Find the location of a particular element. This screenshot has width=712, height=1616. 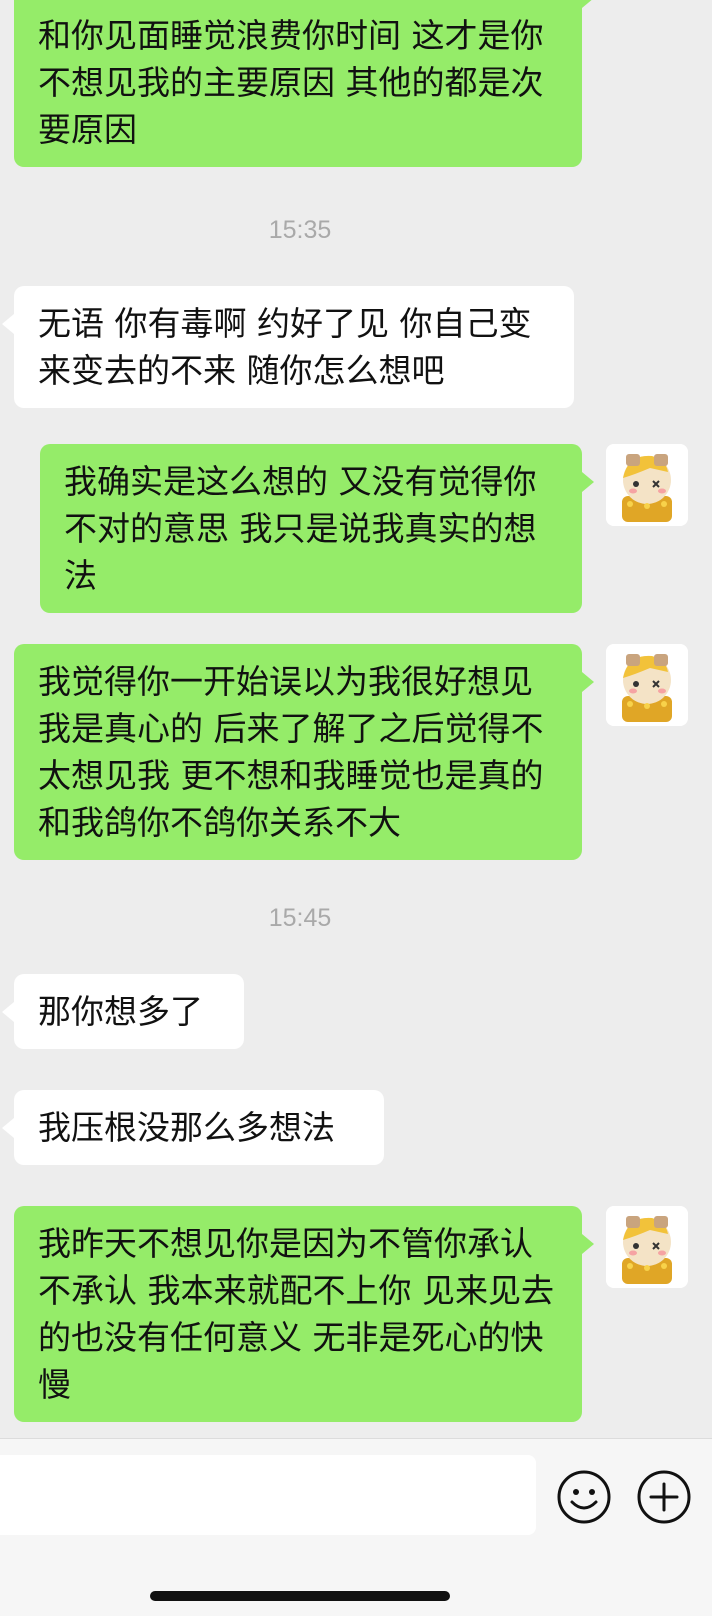

home-indicator is located at coordinates (300, 1596).